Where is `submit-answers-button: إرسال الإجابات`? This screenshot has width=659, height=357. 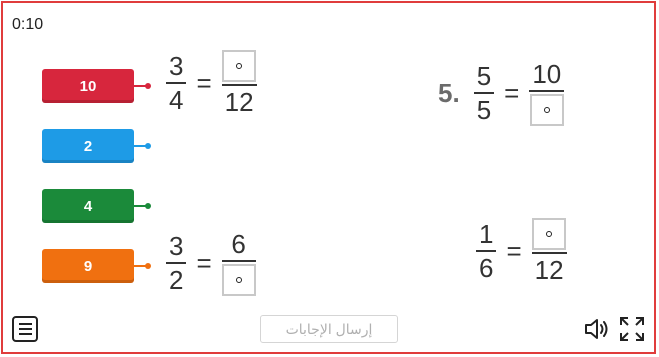
submit-answers-button: إرسال الإجابات is located at coordinates (329, 329).